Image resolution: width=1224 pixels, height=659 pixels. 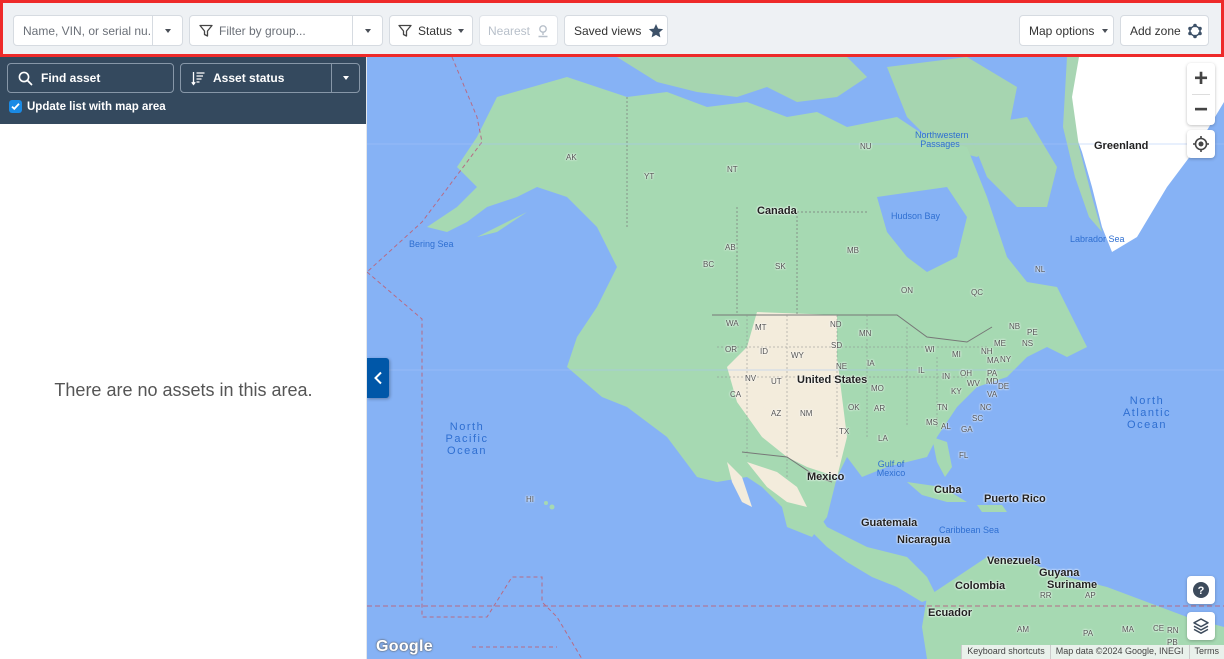 I want to click on map-label-country: Mexico, so click(x=826, y=477).